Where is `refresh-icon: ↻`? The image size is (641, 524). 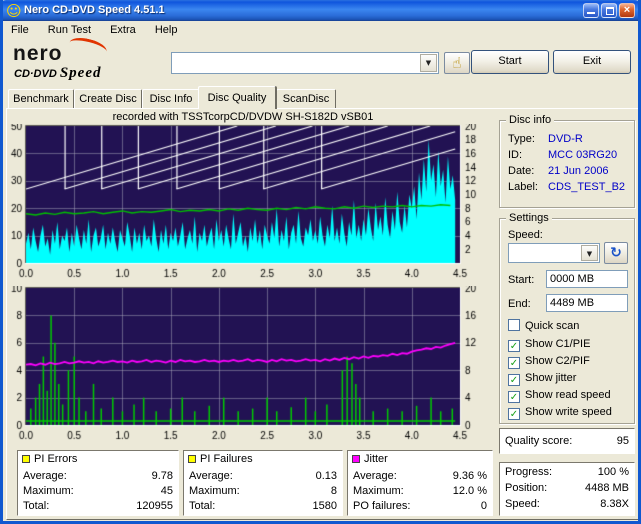 refresh-icon: ↻ is located at coordinates (616, 253).